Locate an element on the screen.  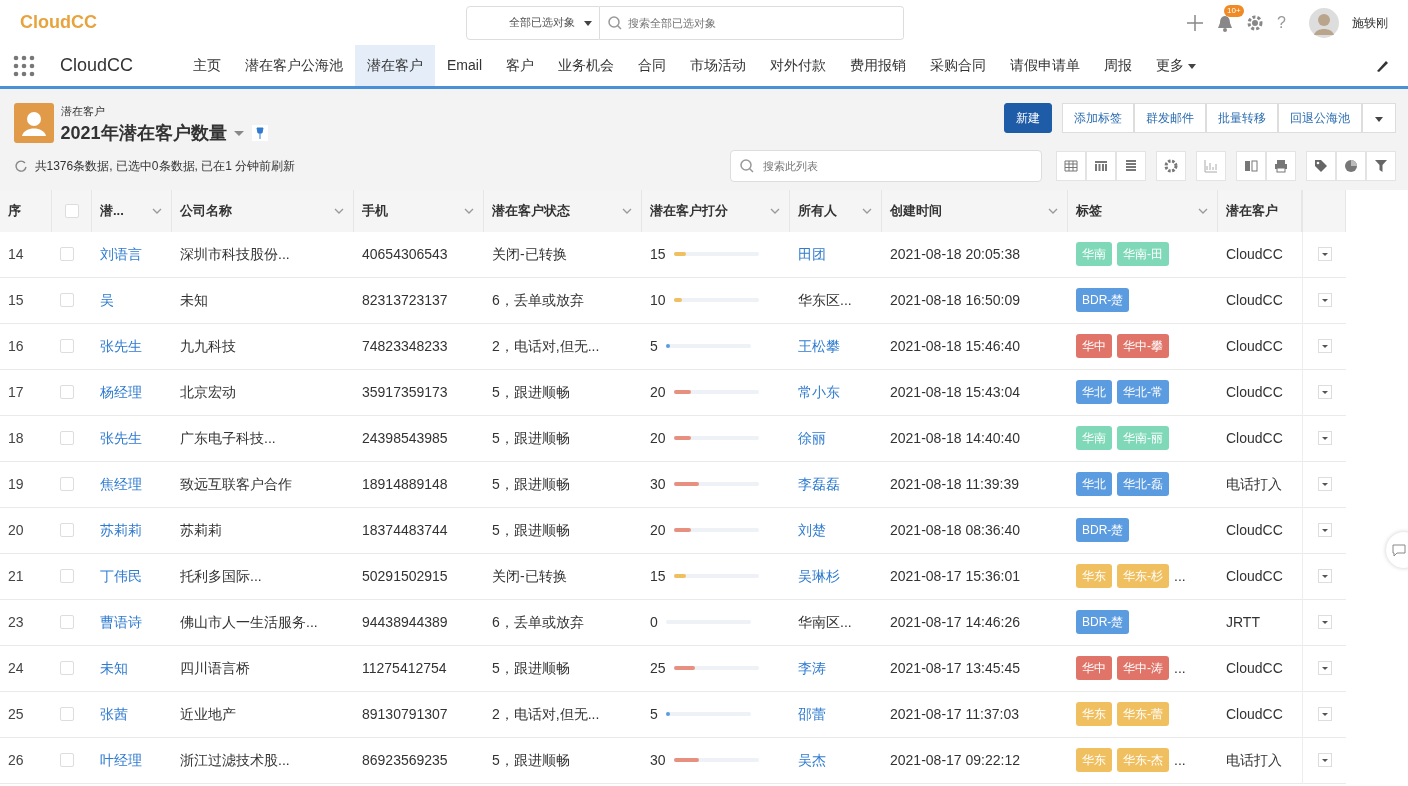
lead-name-link: 未知 is located at coordinates (114, 668).